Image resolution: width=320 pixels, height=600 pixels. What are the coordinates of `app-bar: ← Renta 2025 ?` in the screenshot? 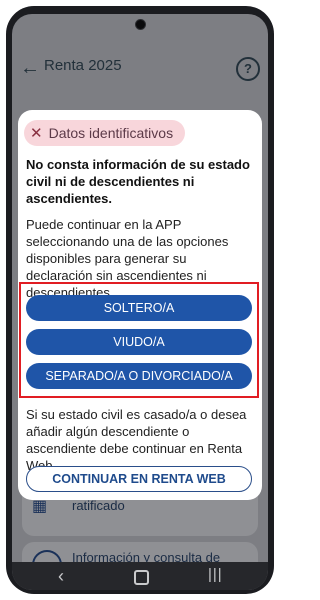 It's located at (140, 69).